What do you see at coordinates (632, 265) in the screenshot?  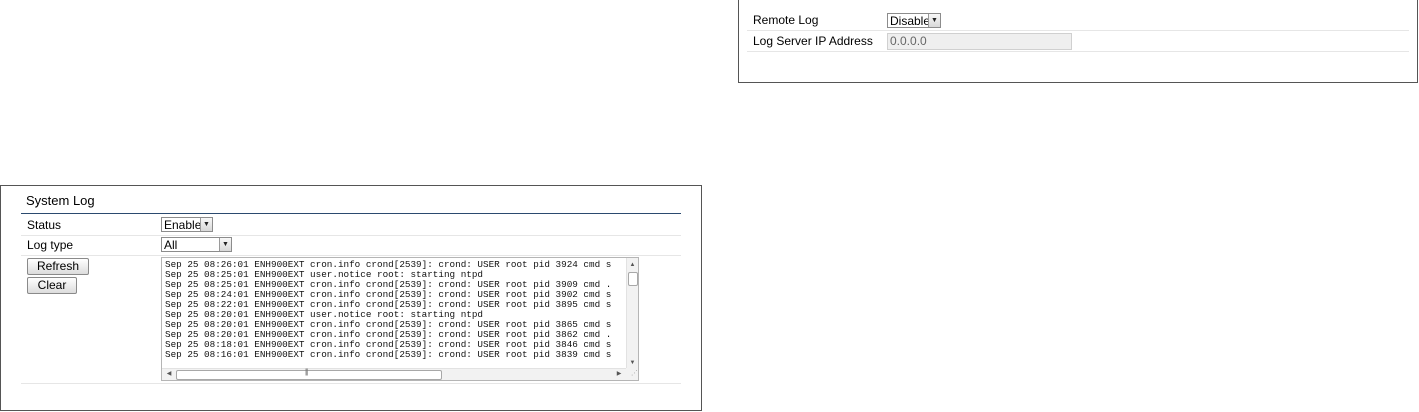 I see `scroll-up-arrow-icon: ▲` at bounding box center [632, 265].